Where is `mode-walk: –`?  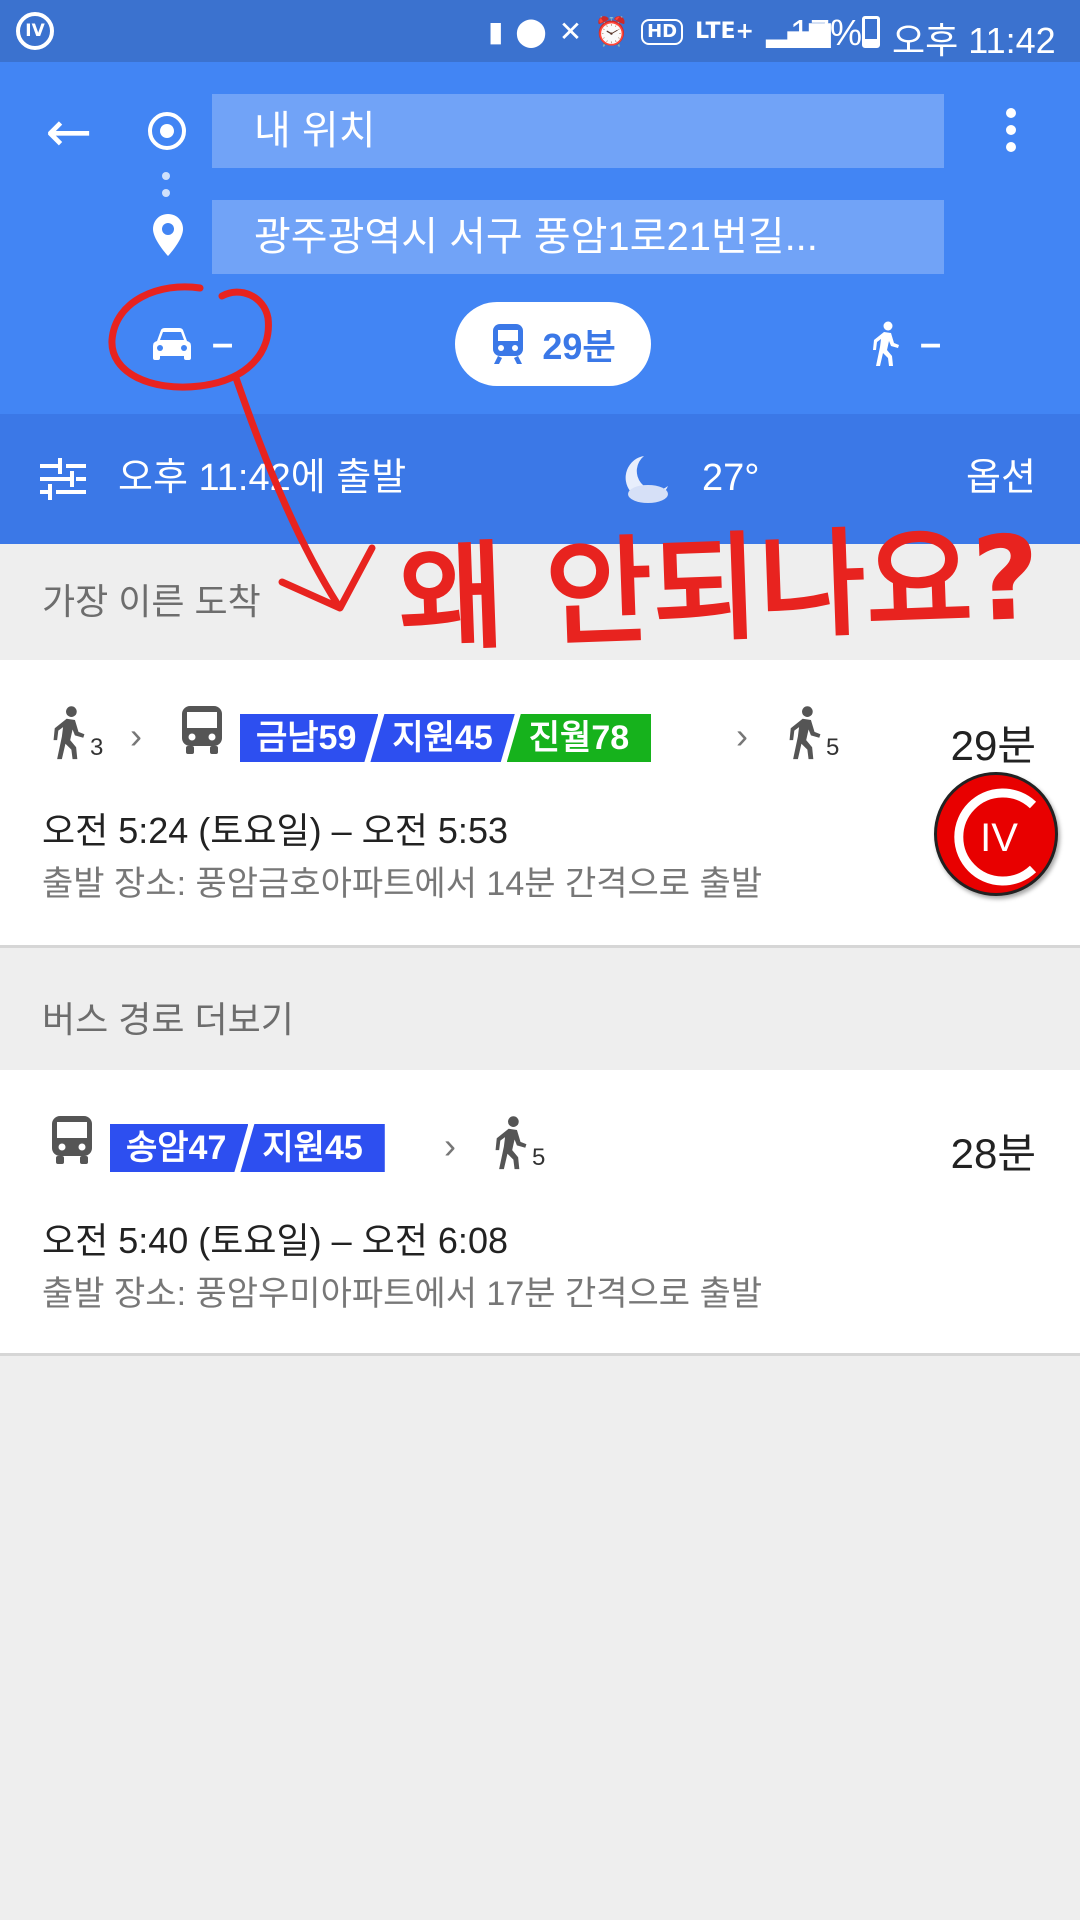 mode-walk: – is located at coordinates (905, 344).